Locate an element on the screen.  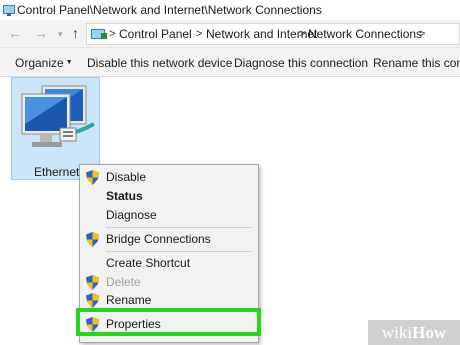
back-arrow-icon: ← is located at coordinates (15, 33).